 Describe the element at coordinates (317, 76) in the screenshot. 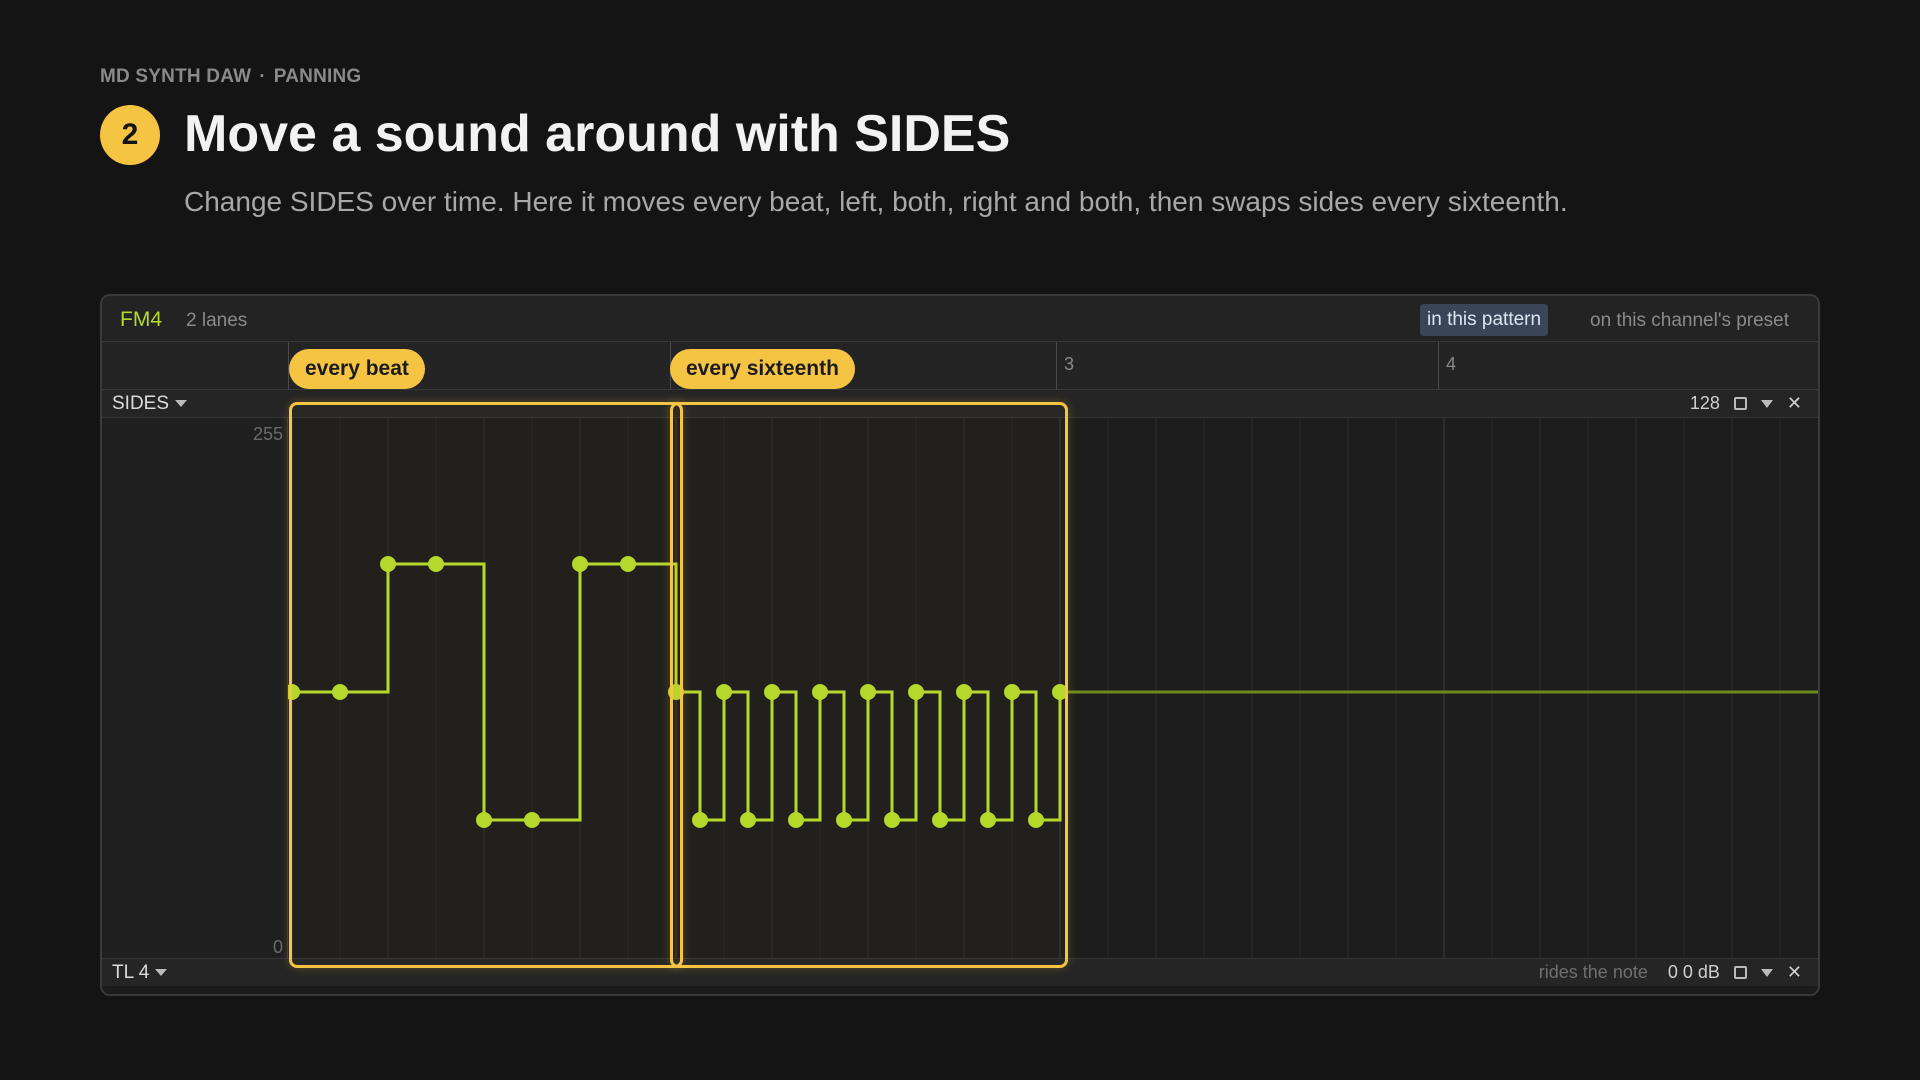

I see `breadcrumb-section: PANNING` at that location.